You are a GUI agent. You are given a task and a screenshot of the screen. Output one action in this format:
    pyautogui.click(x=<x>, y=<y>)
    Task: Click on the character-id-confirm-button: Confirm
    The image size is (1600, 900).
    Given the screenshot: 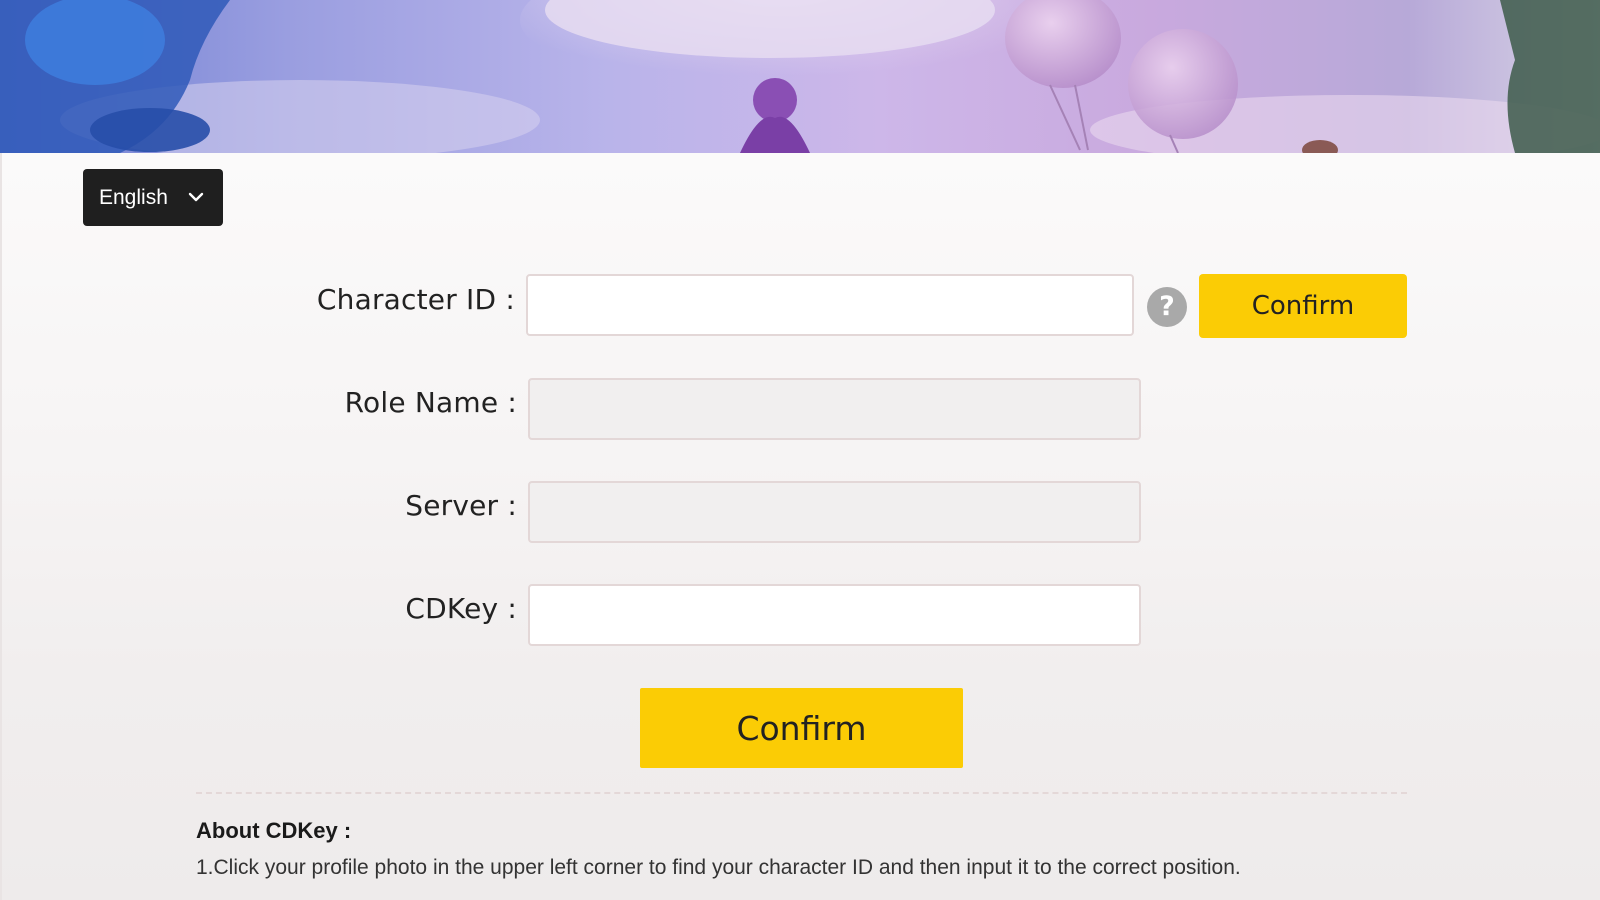 What is the action you would take?
    pyautogui.click(x=1303, y=306)
    